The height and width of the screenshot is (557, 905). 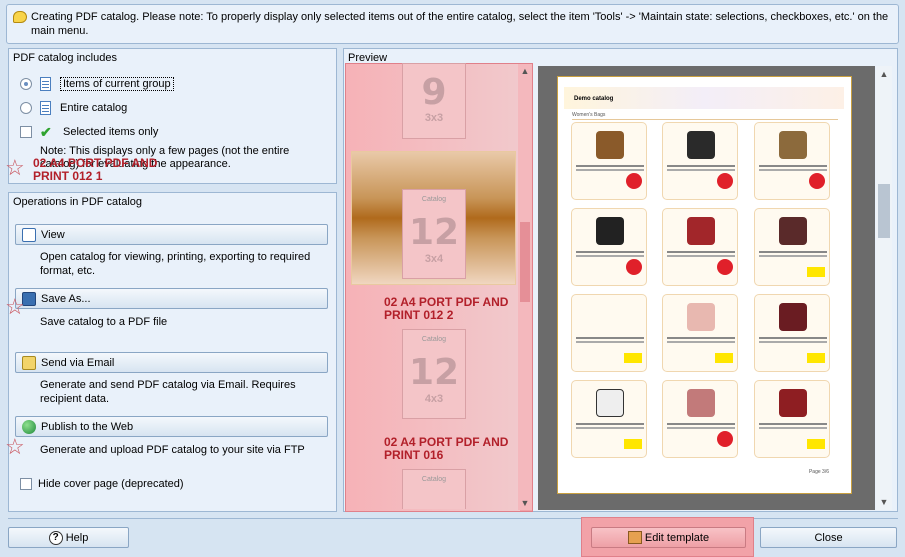 What do you see at coordinates (171, 362) in the screenshot?
I see `send-email-button: Send via Email` at bounding box center [171, 362].